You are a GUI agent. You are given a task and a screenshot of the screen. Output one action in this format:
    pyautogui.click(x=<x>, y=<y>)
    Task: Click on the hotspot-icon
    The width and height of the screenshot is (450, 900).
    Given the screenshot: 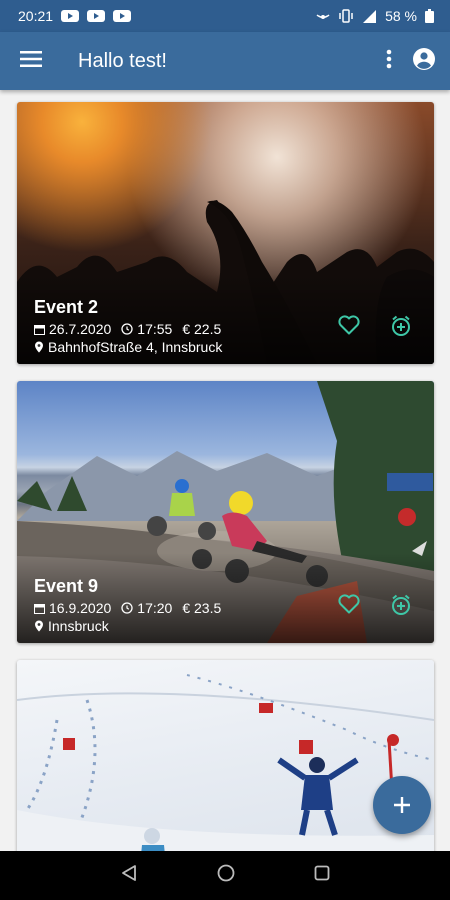 What is the action you would take?
    pyautogui.click(x=323, y=16)
    